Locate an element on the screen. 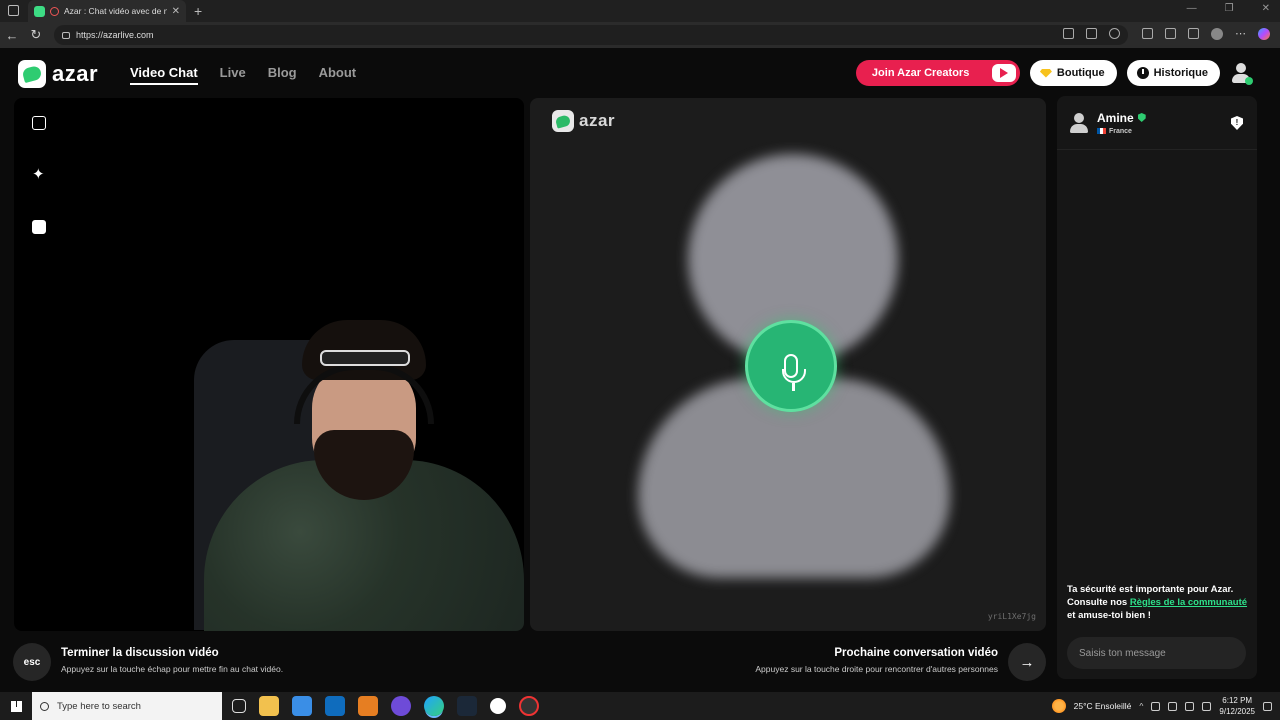  obs-icon is located at coordinates (498, 706).